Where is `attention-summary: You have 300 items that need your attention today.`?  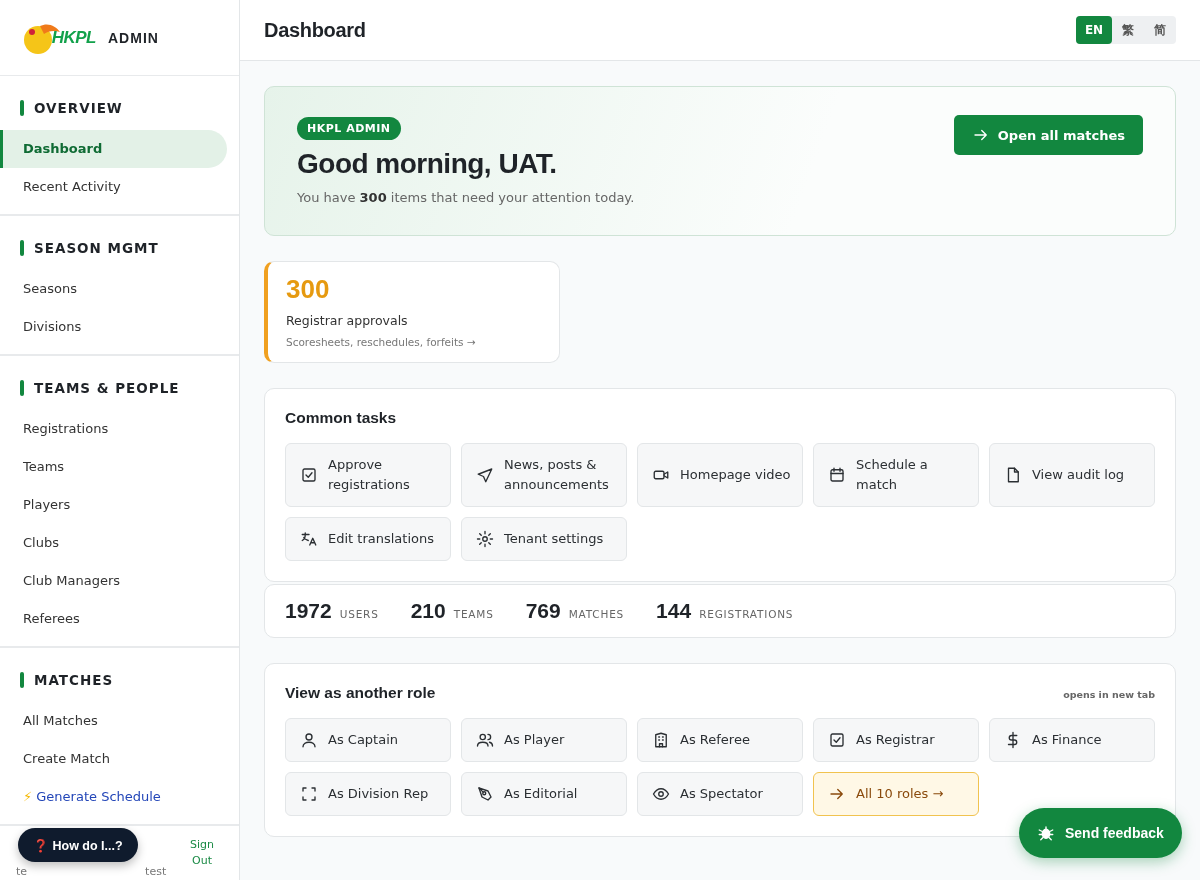 attention-summary: You have 300 items that need your attention today. is located at coordinates (466, 197).